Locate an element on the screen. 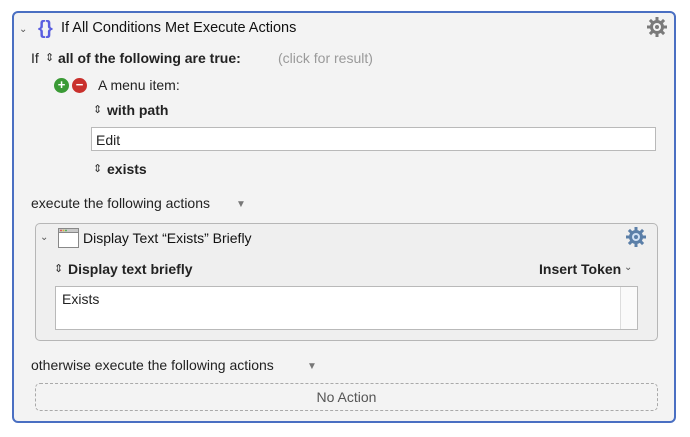 The width and height of the screenshot is (690, 437). no-action-dropzone: No Action is located at coordinates (346, 397).